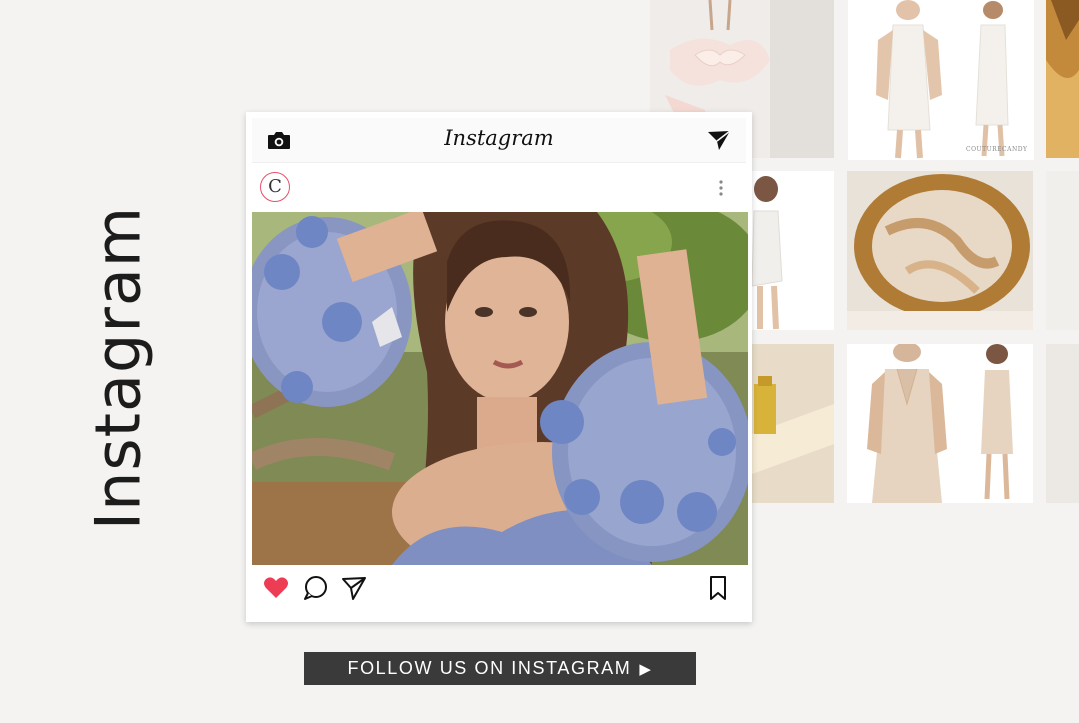 This screenshot has height=723, width=1079. Describe the element at coordinates (275, 187) in the screenshot. I see `avatar: C` at that location.